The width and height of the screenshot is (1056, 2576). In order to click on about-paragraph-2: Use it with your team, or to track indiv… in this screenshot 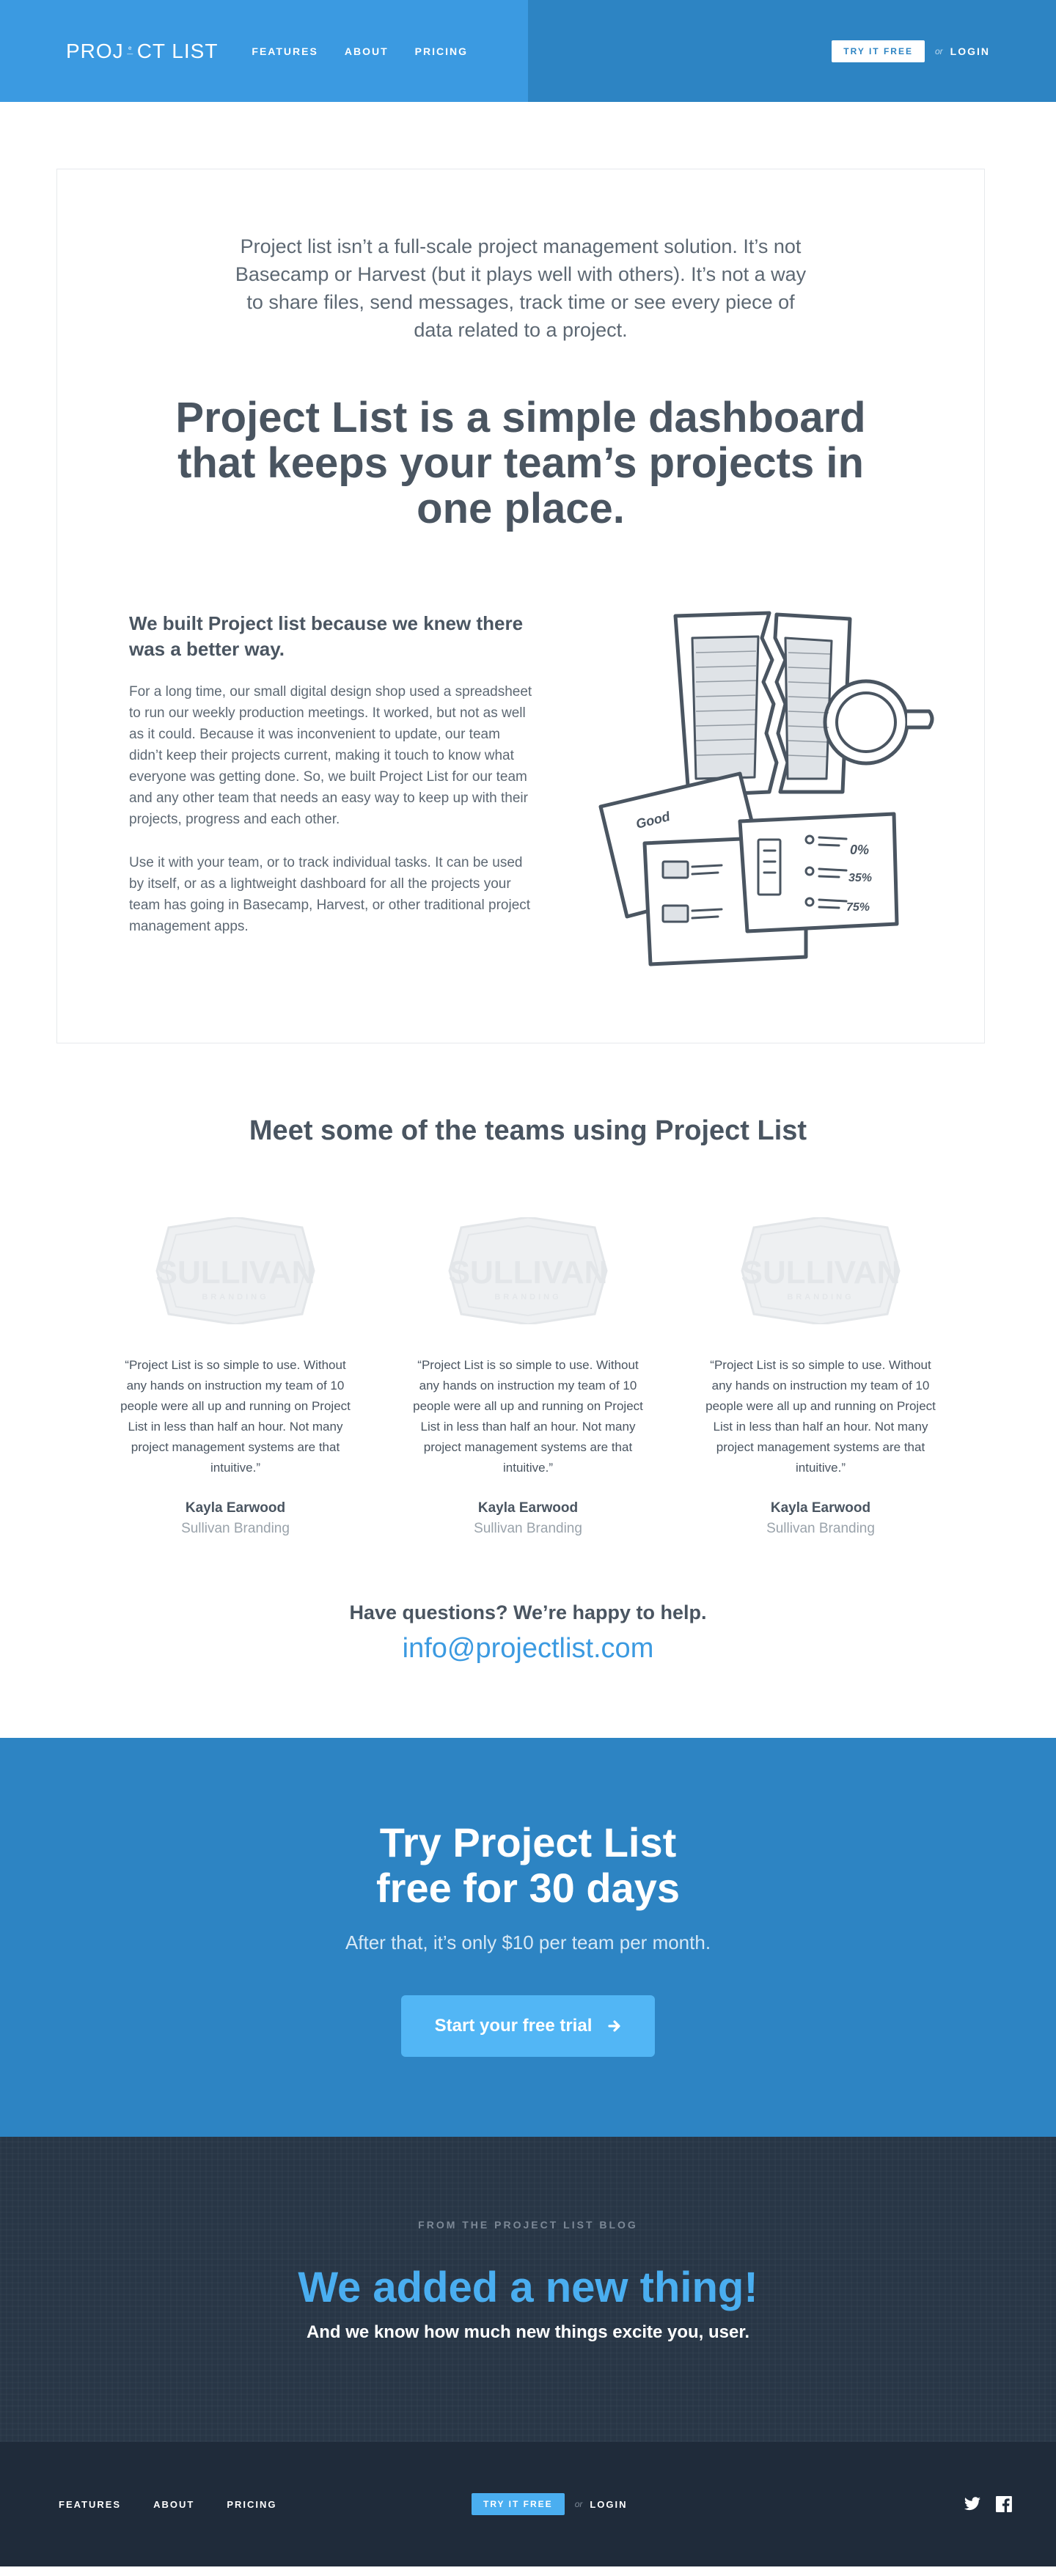, I will do `click(330, 894)`.